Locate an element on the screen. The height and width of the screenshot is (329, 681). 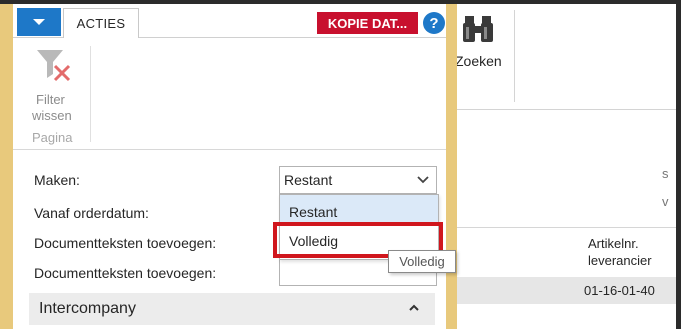
field-label-maken: Maken: is located at coordinates (57, 180).